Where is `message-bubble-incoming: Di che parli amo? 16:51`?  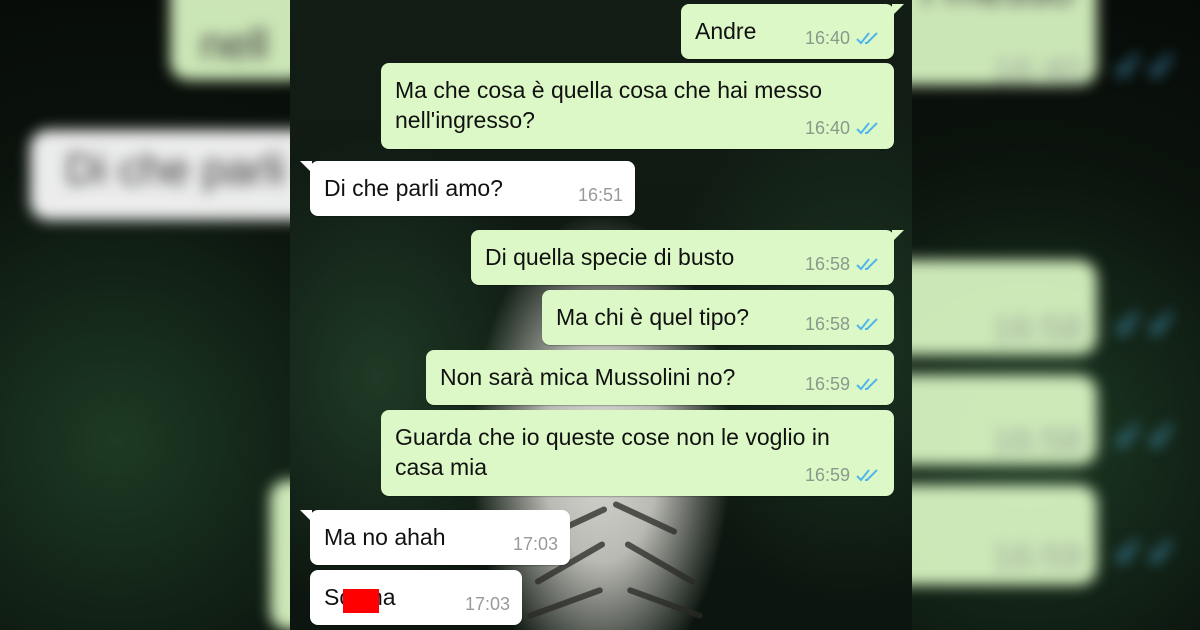
message-bubble-incoming: Di che parli amo? 16:51 is located at coordinates (467, 188).